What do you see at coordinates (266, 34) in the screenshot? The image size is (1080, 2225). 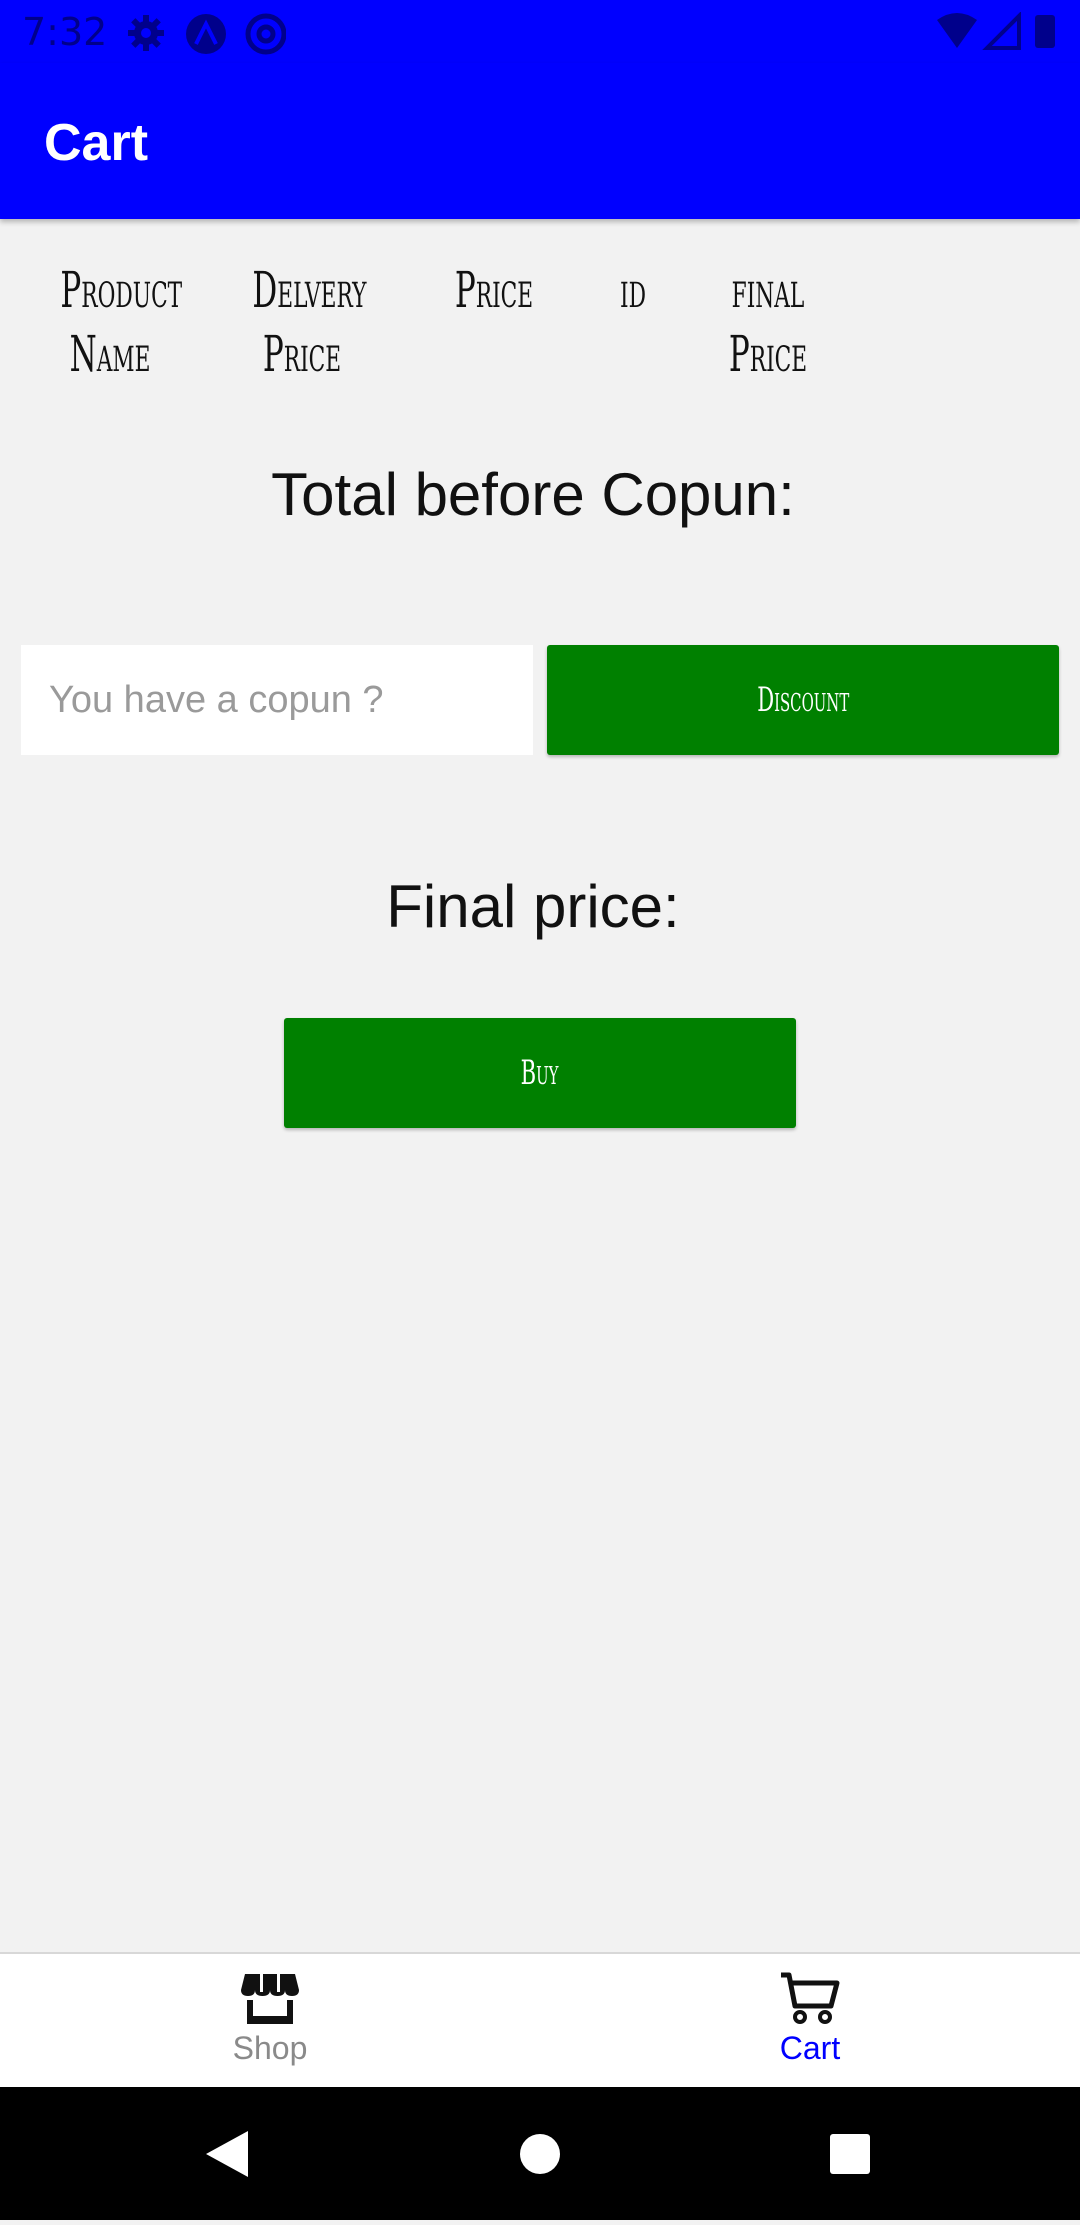 I see `at-sign-icon` at bounding box center [266, 34].